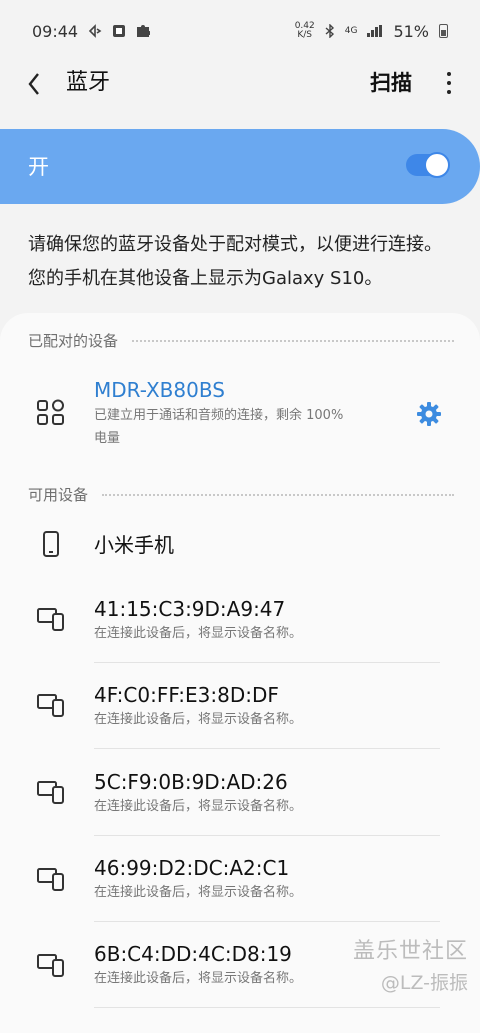 This screenshot has width=480, height=1033. I want to click on paired-devices-header: 已配对的设备, so click(241, 341).